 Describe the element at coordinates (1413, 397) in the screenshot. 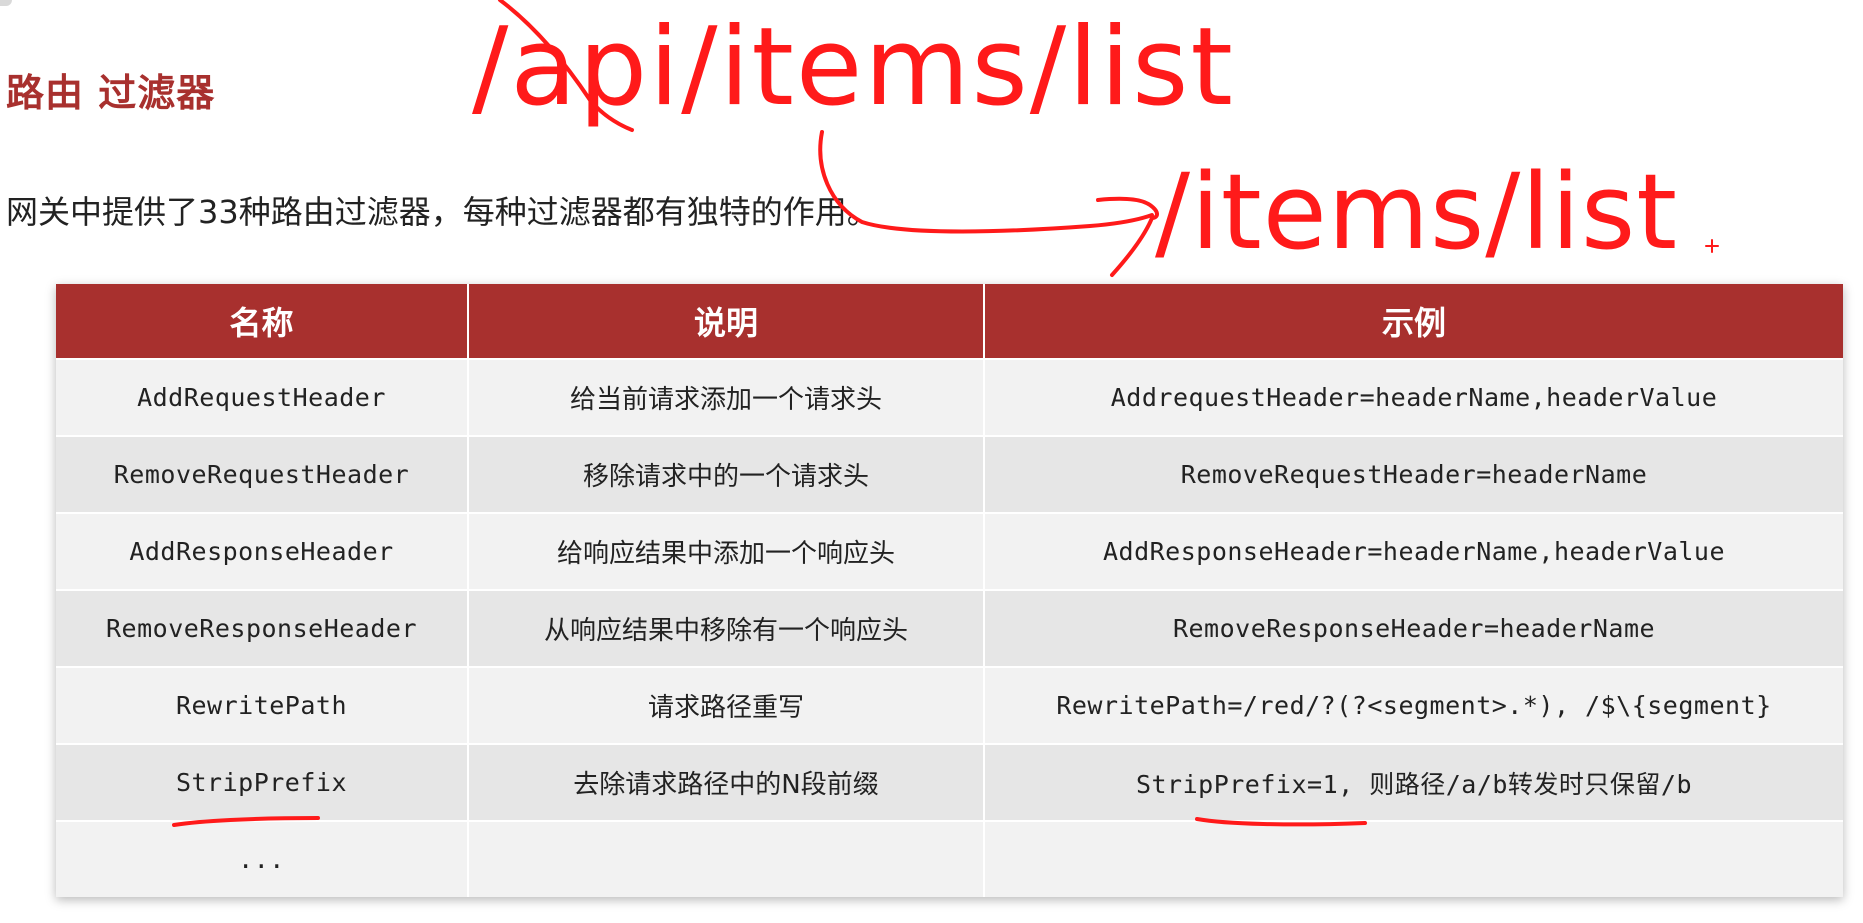

I see `cell-example: AddrequestHeader=headerName,headerValue` at that location.